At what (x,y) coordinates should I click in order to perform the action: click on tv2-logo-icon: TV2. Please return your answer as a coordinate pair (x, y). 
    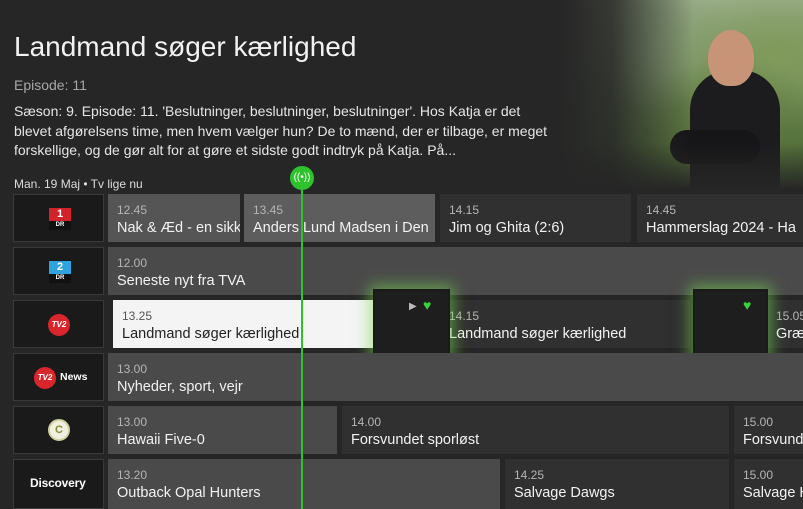
    Looking at the image, I should click on (59, 325).